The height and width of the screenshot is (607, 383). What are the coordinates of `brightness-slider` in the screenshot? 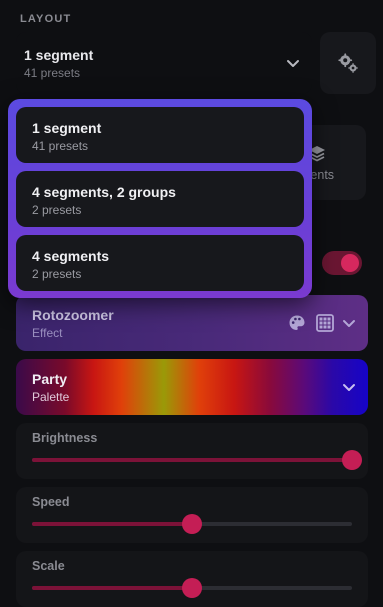 It's located at (197, 460).